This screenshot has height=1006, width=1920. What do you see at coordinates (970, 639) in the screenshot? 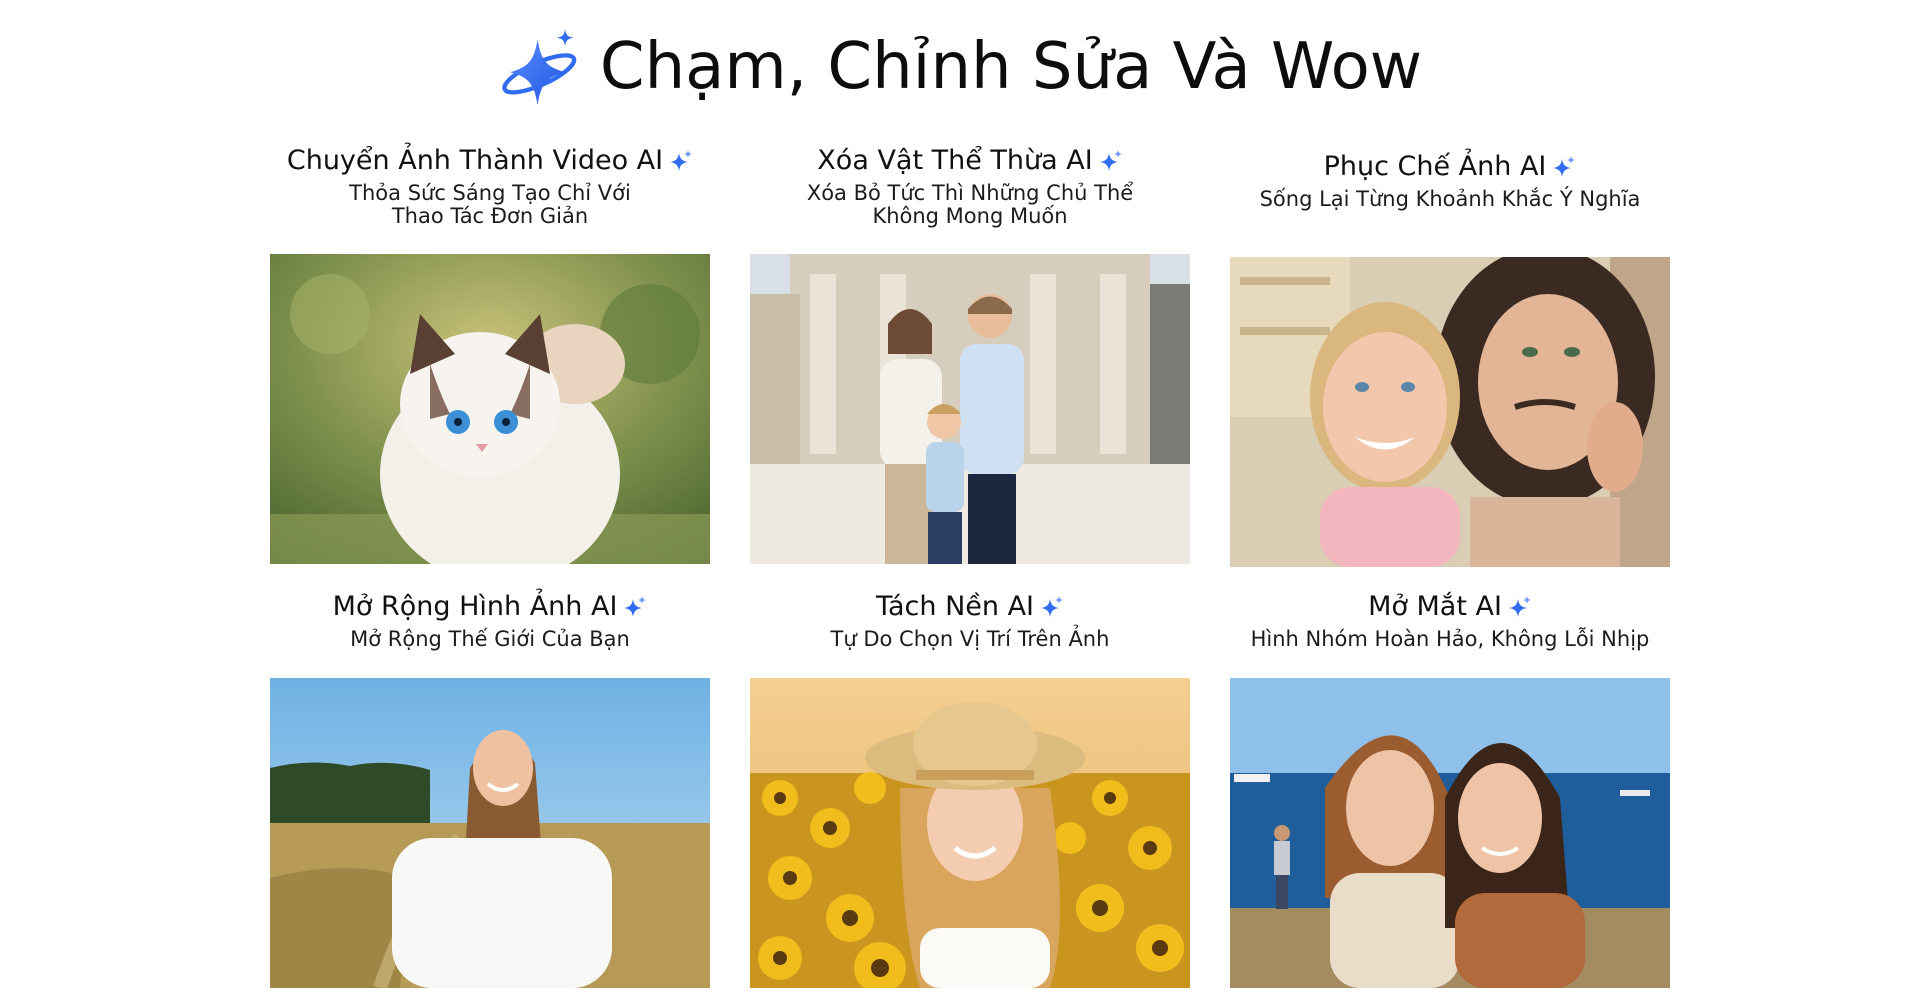
I see `feature-subtitle: Tự Do Chọn Vị Trí Trên Ảnh` at bounding box center [970, 639].